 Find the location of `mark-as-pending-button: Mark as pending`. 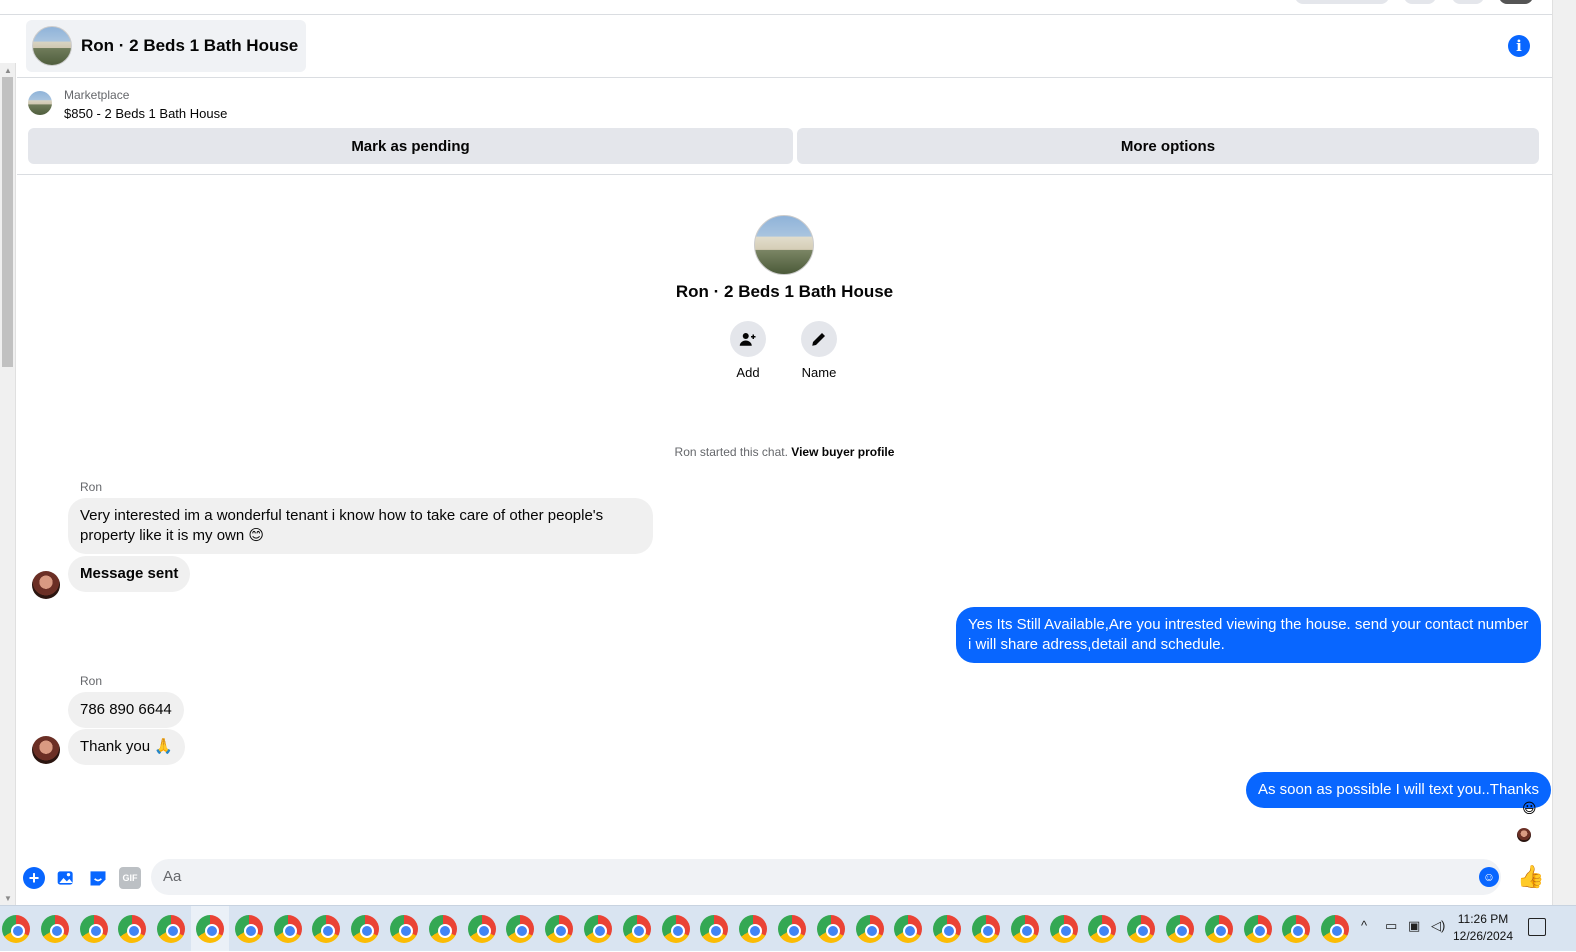

mark-as-pending-button: Mark as pending is located at coordinates (410, 146).